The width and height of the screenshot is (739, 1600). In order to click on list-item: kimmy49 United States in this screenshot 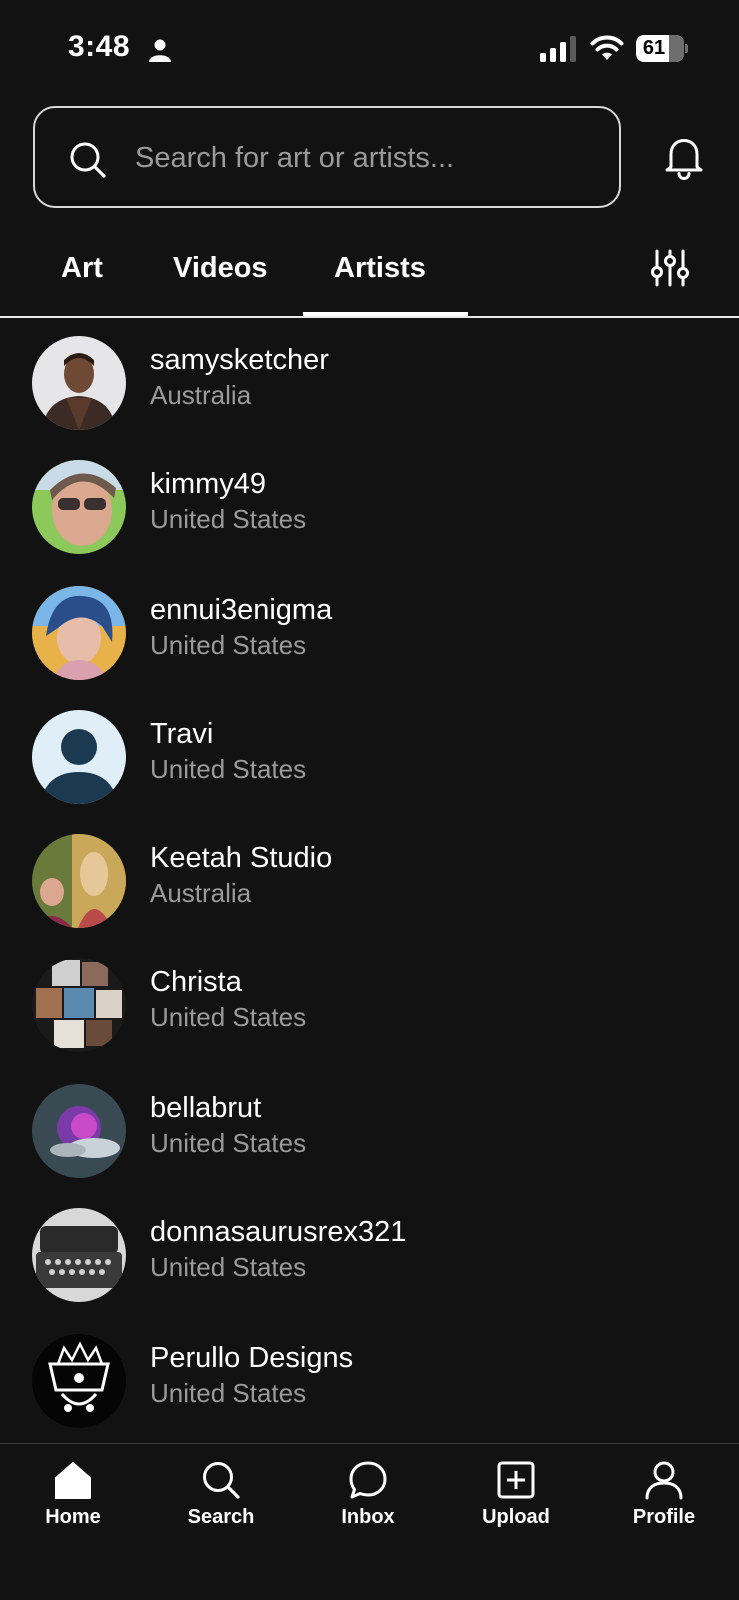, I will do `click(369, 515)`.